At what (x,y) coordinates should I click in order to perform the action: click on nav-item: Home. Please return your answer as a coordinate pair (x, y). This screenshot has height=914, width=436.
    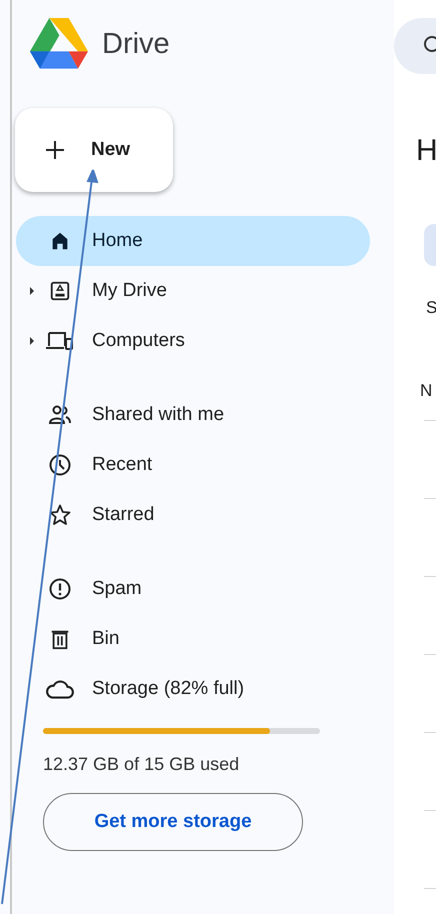
    Looking at the image, I should click on (193, 241).